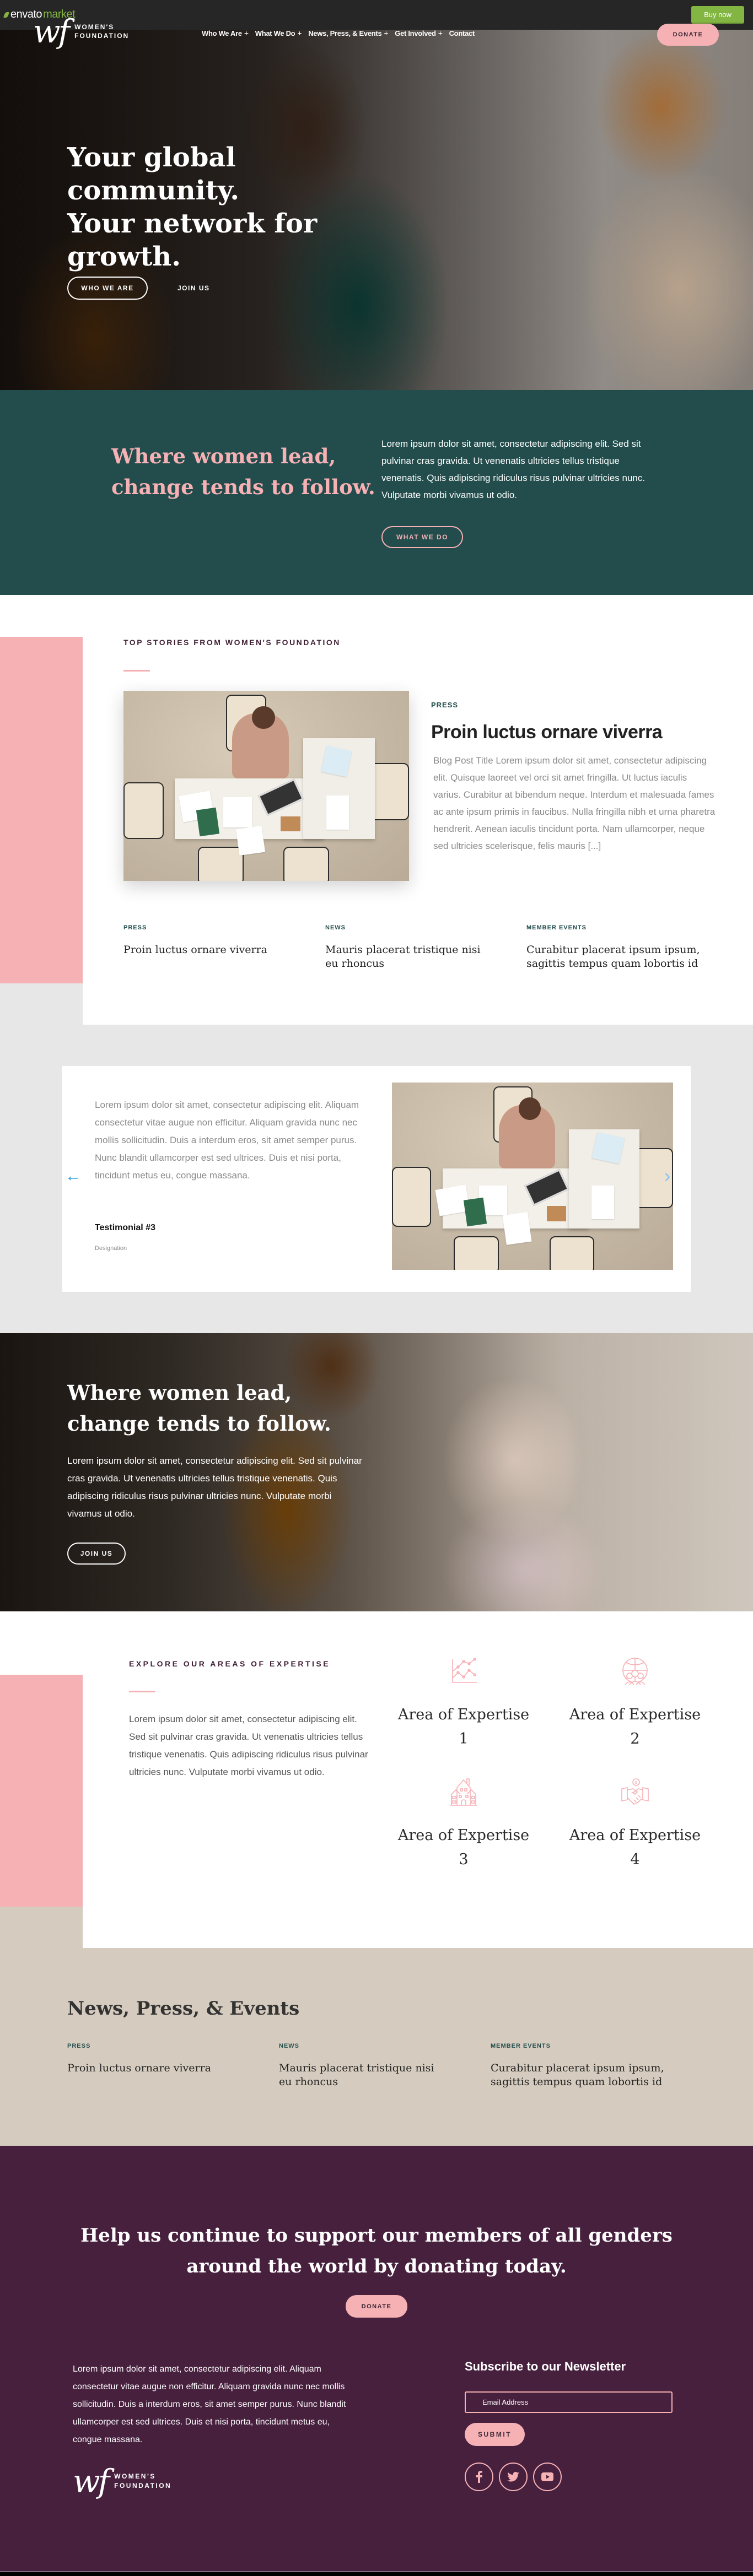 This screenshot has height=2576, width=753. I want to click on facebook-button, so click(479, 2477).